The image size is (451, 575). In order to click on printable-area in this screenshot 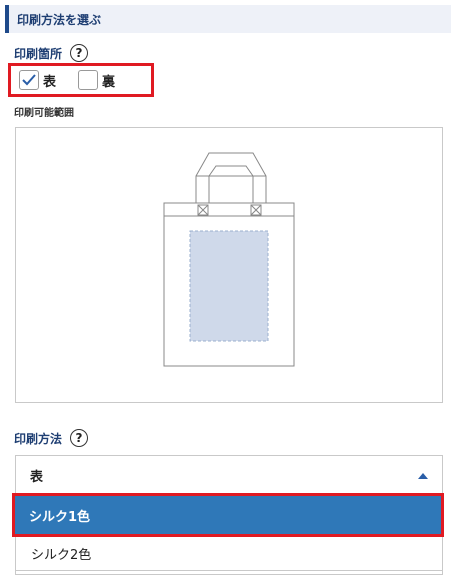, I will do `click(229, 286)`.